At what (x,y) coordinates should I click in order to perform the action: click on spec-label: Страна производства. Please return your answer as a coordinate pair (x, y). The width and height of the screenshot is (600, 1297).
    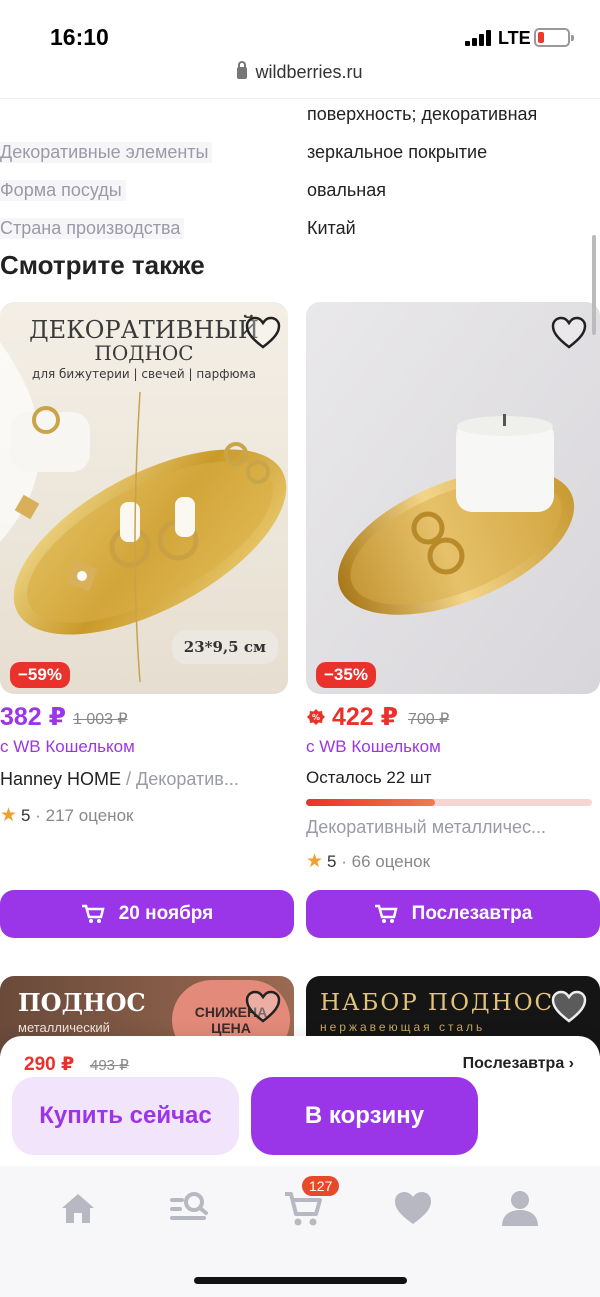
    Looking at the image, I should click on (92, 228).